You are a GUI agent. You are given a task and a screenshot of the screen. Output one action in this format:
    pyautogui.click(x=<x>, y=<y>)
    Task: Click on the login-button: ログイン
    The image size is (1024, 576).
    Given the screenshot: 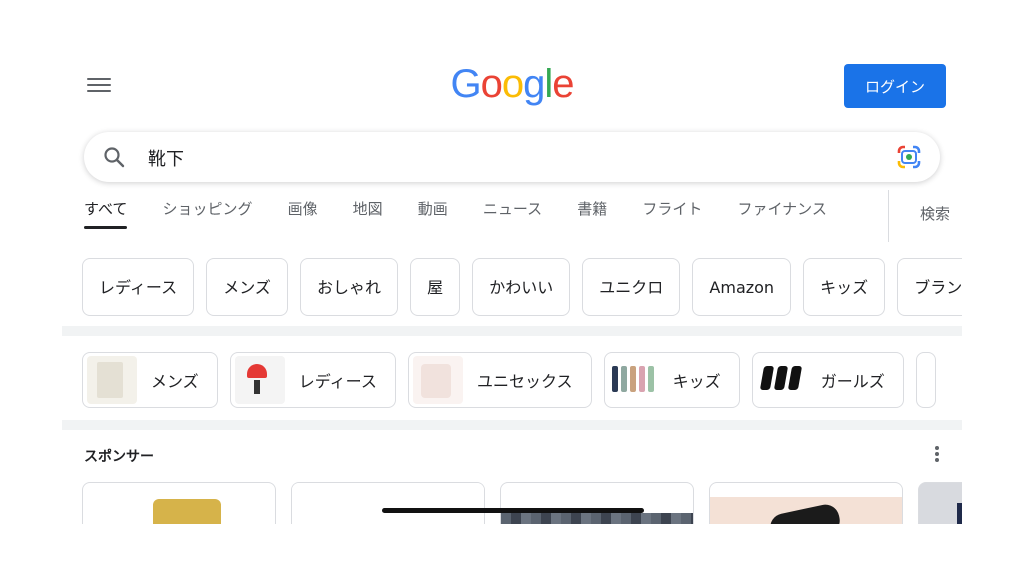 What is the action you would take?
    pyautogui.click(x=895, y=86)
    